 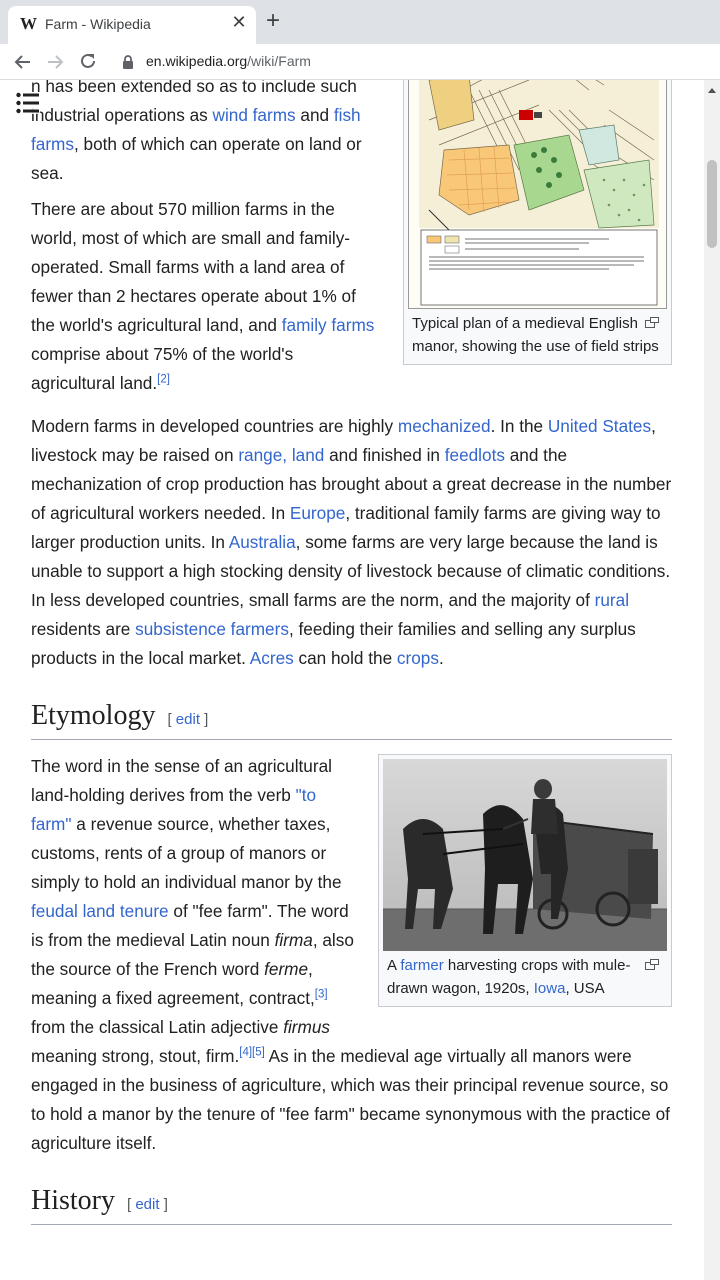 I want to click on italic-term: firmus, so click(x=306, y=1027).